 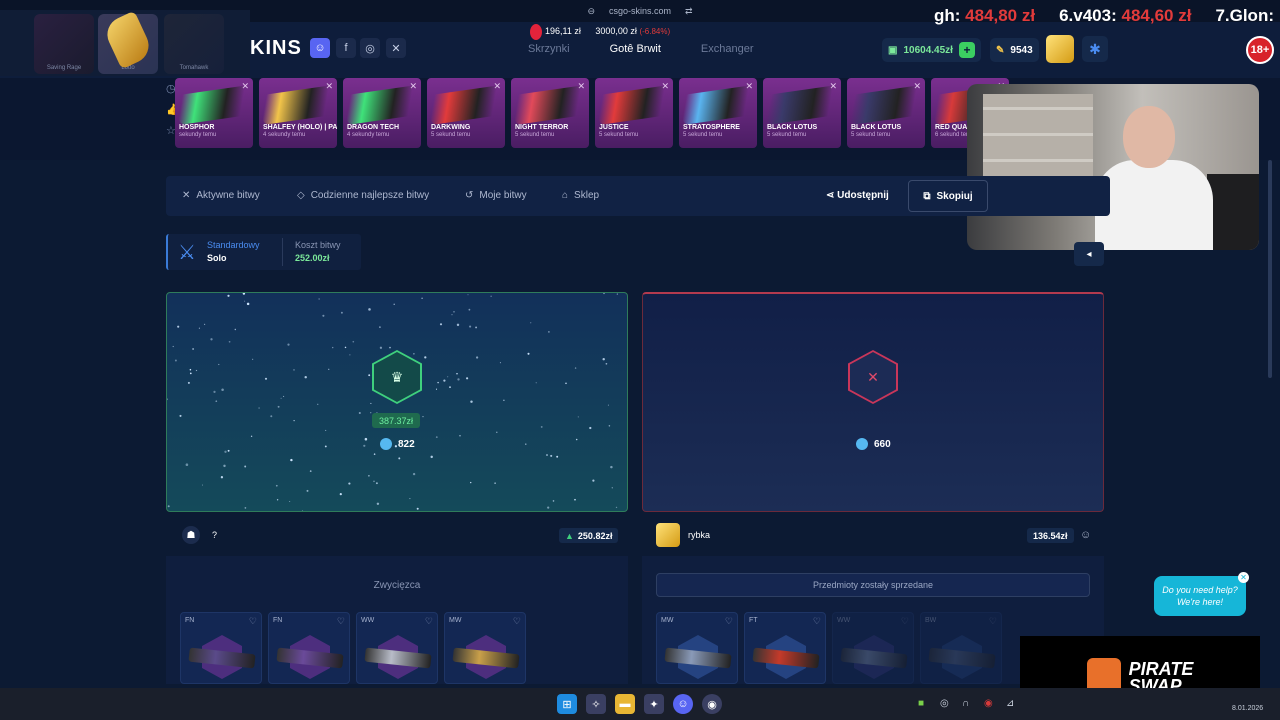 I want to click on drop-name: HOSPHOR, so click(x=197, y=127).